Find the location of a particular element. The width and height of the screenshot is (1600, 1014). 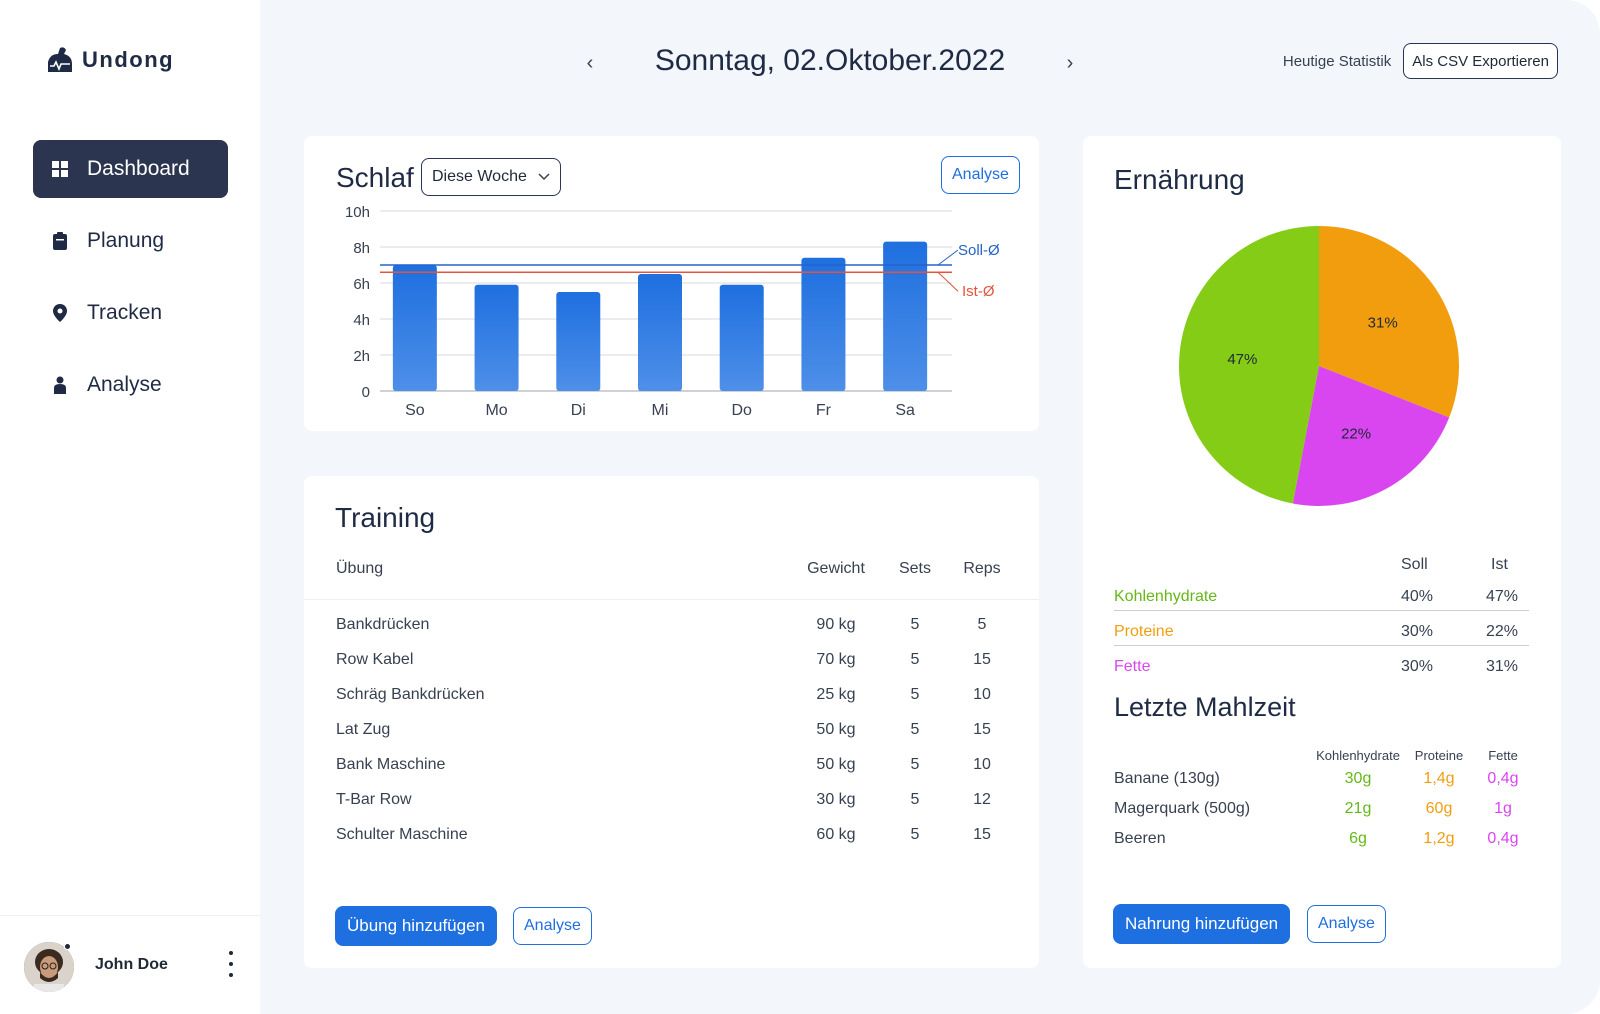

sidebar-item-tracken: Tracken is located at coordinates (130, 313).